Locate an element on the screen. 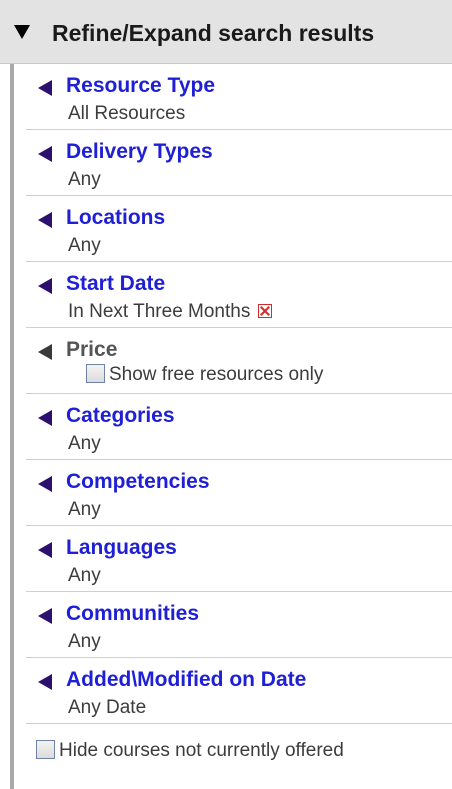 This screenshot has width=452, height=789. filter-value: Any Date is located at coordinates (107, 707).